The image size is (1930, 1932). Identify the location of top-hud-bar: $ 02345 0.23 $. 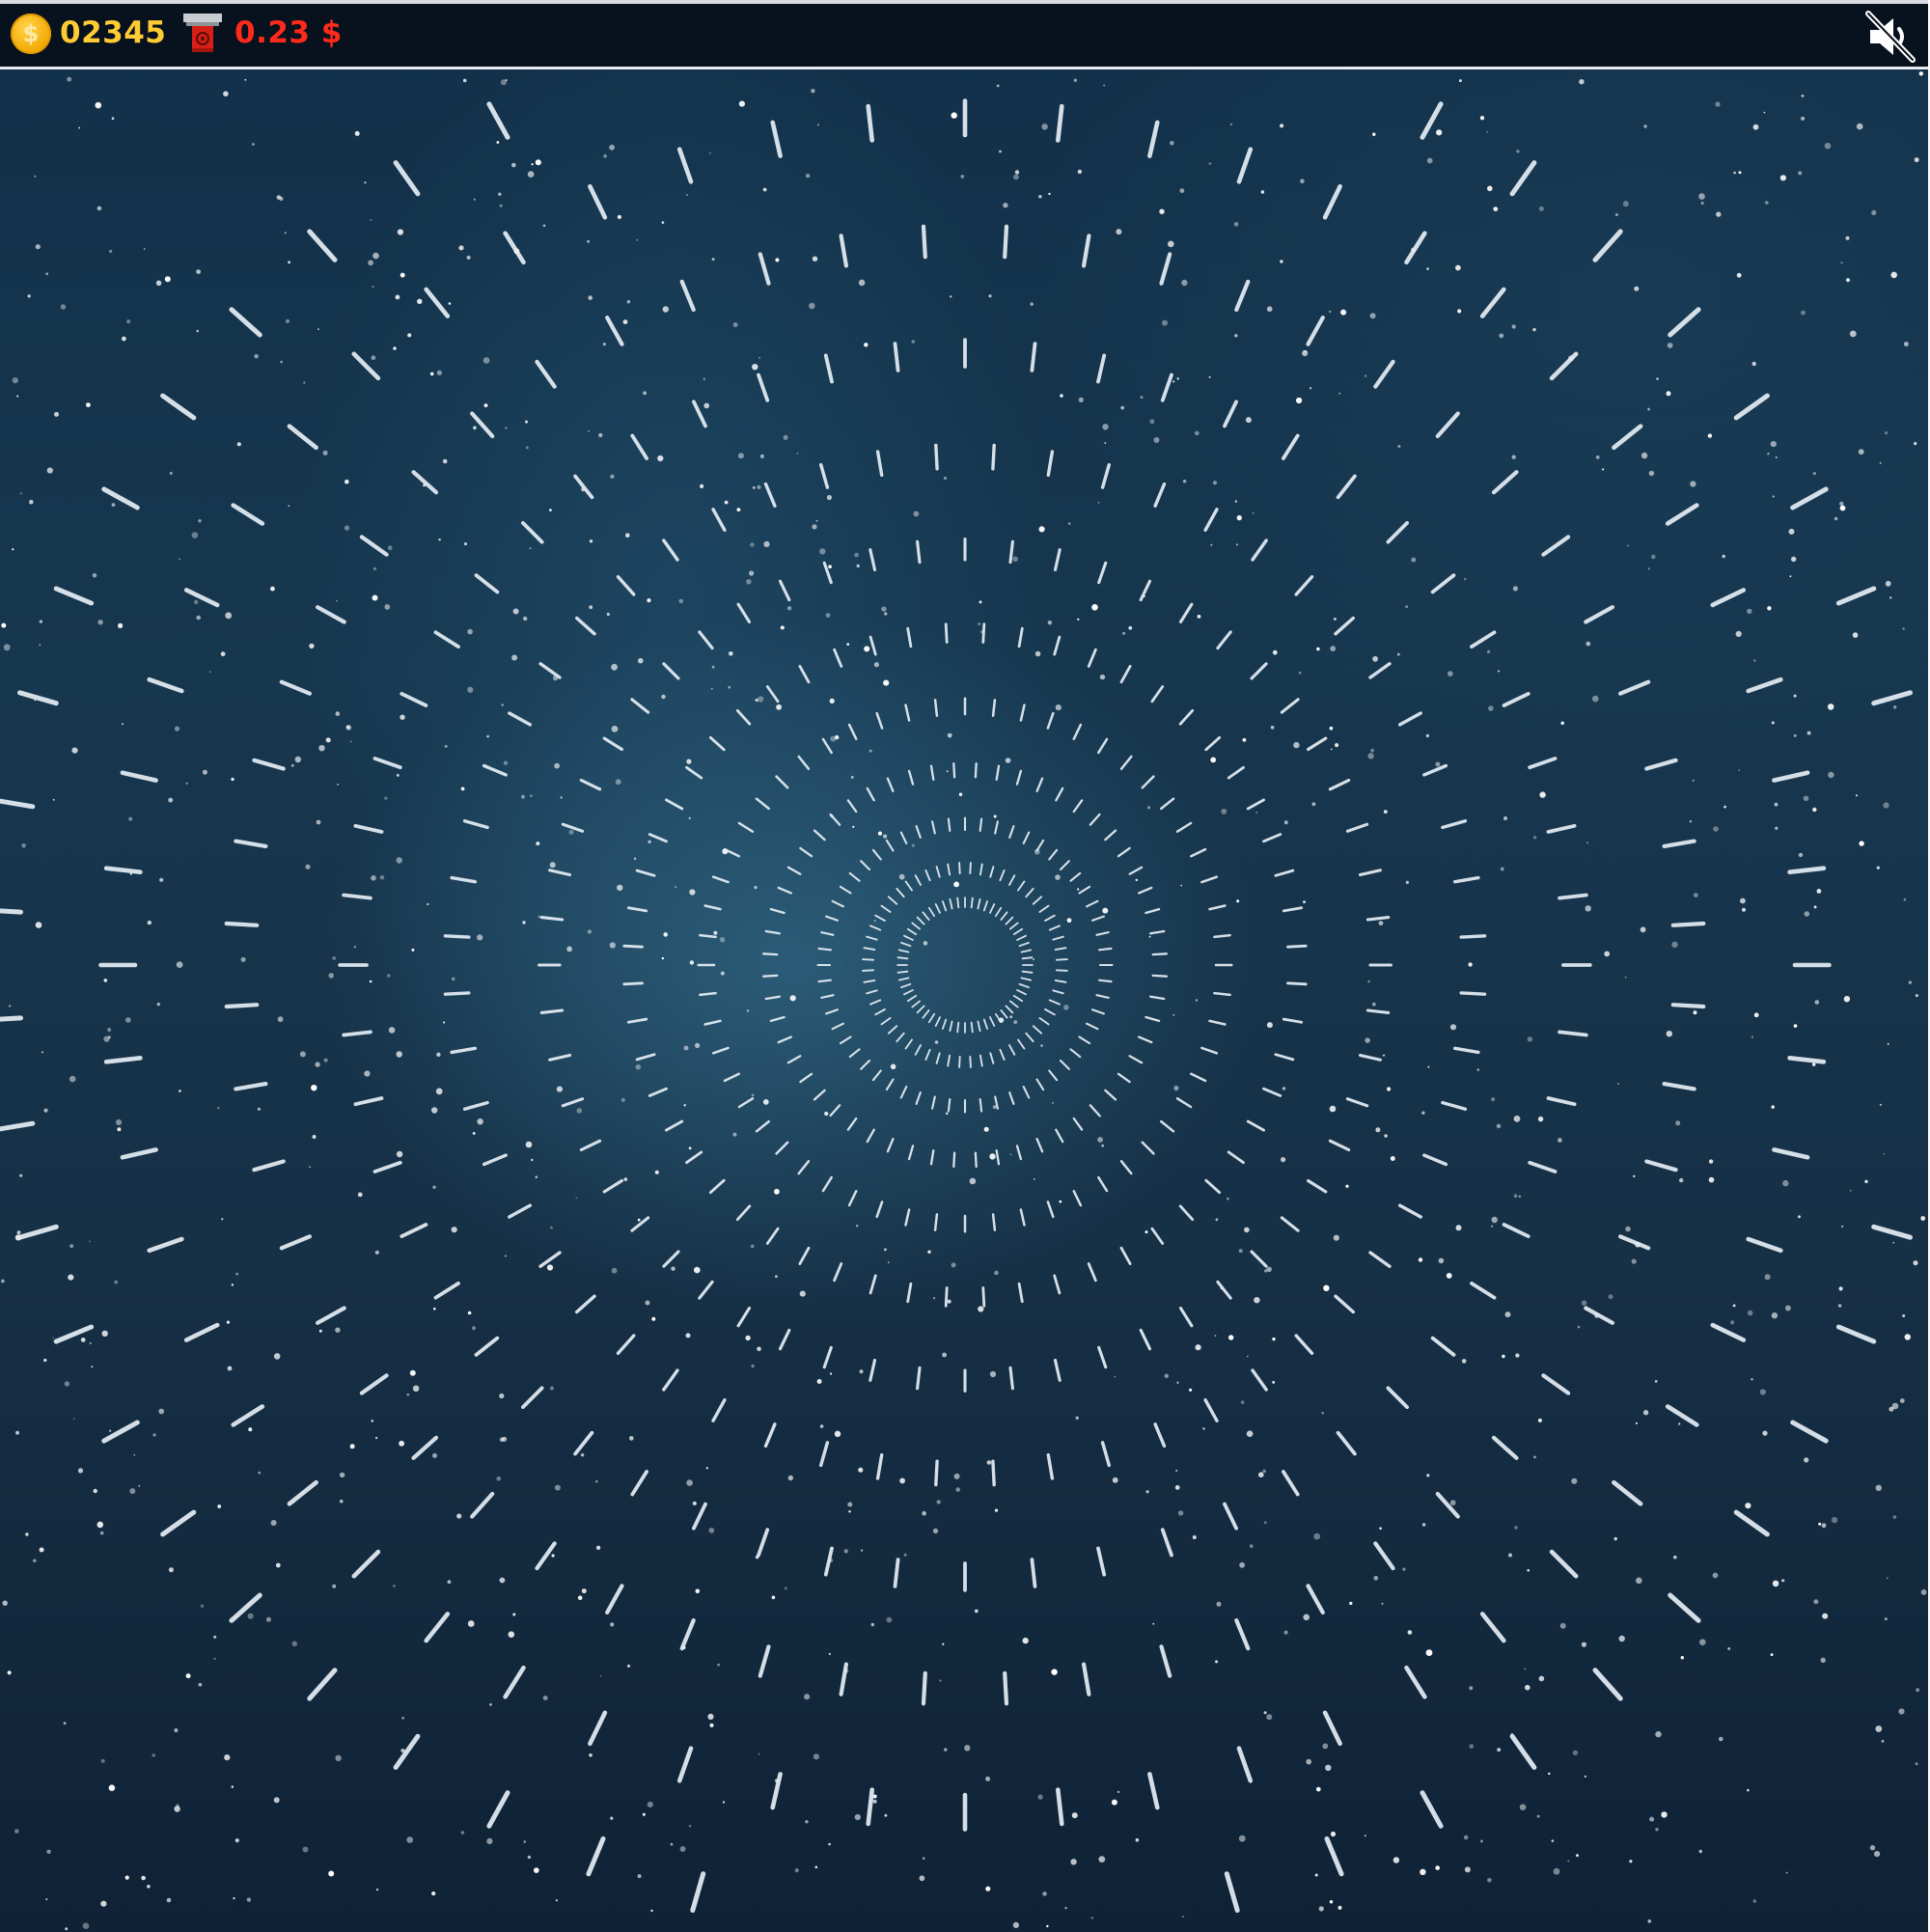
(965, 34).